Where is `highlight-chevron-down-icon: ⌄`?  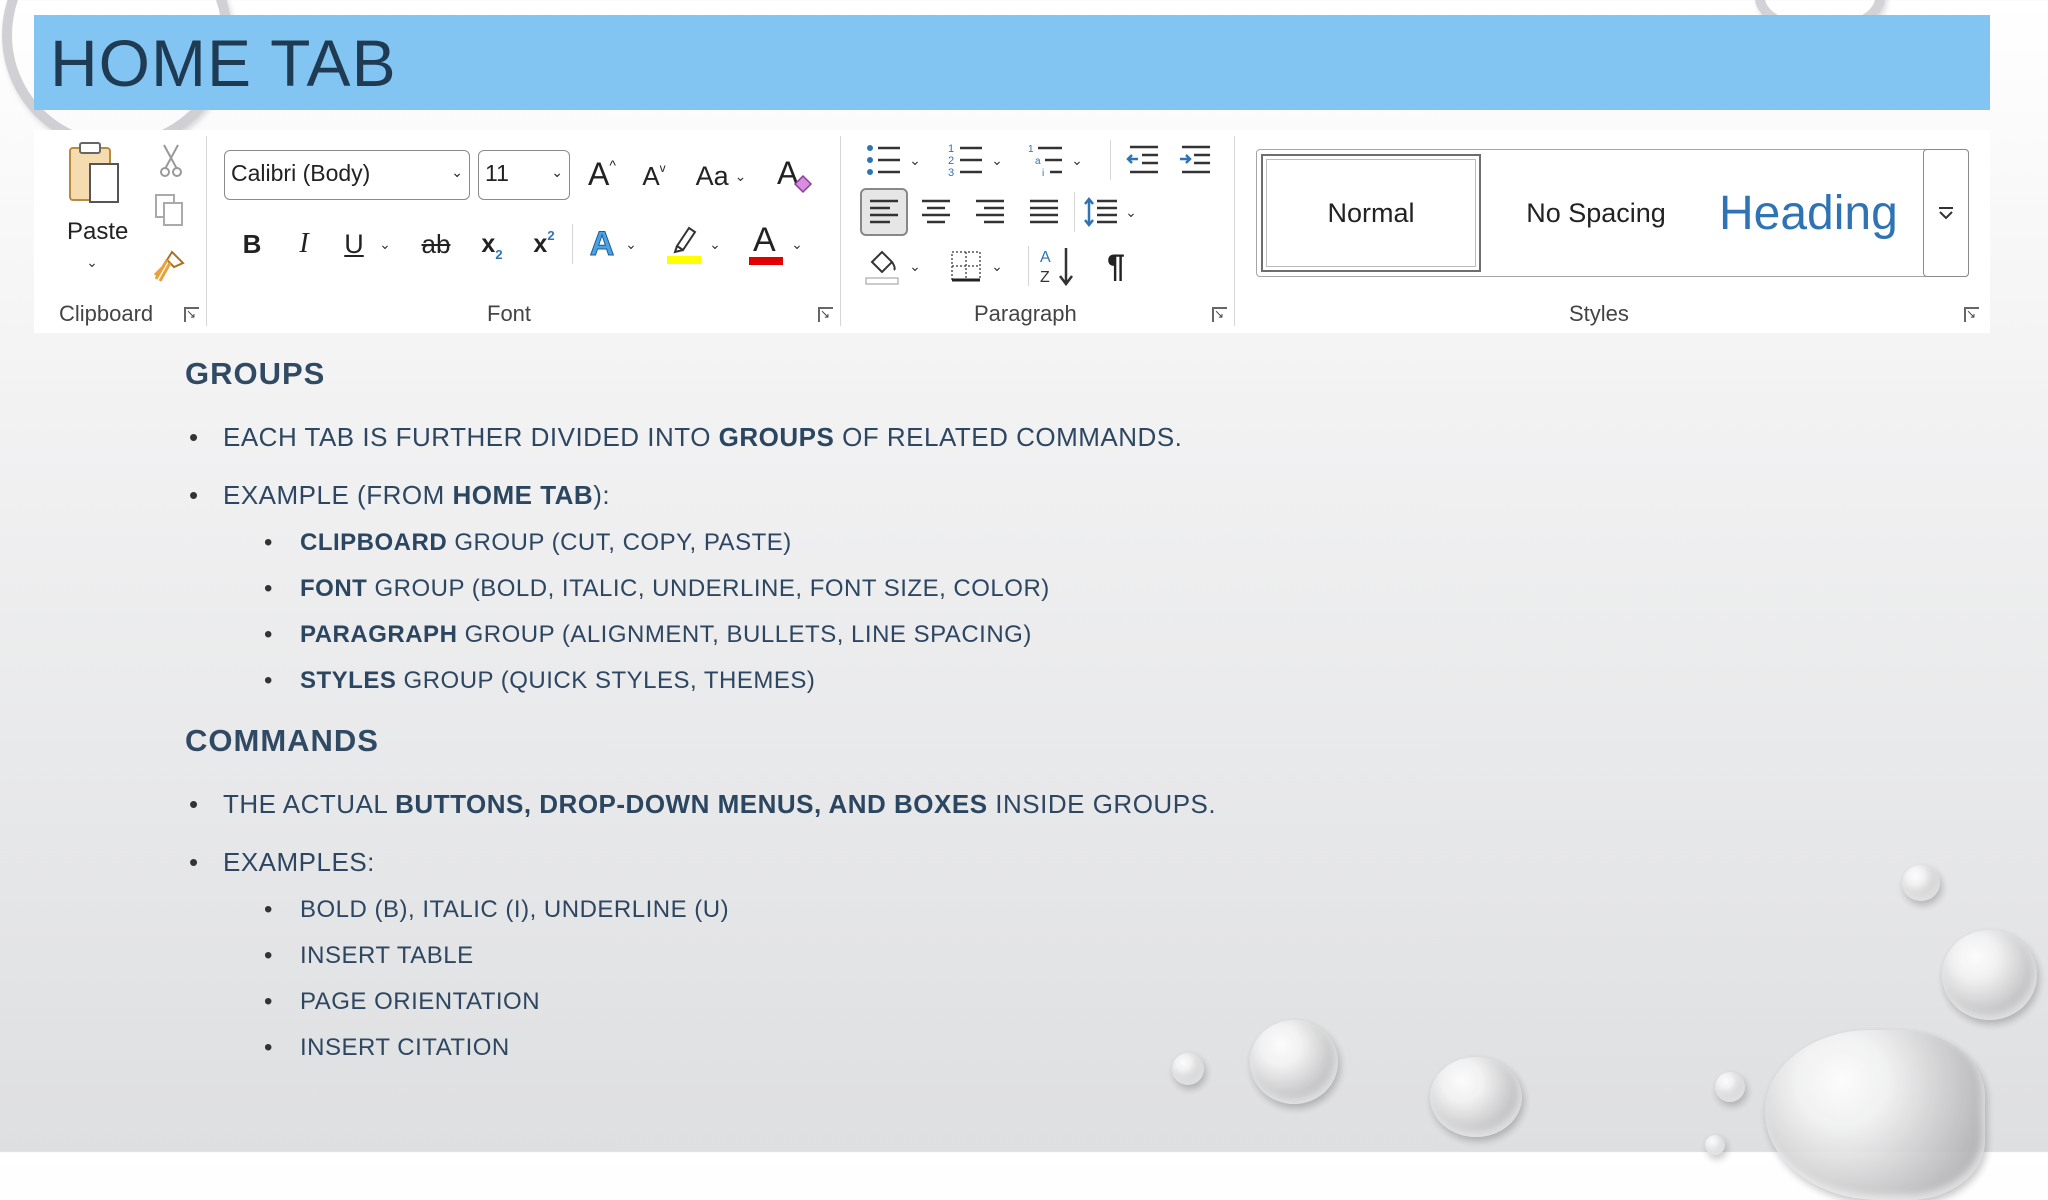 highlight-chevron-down-icon: ⌄ is located at coordinates (715, 244).